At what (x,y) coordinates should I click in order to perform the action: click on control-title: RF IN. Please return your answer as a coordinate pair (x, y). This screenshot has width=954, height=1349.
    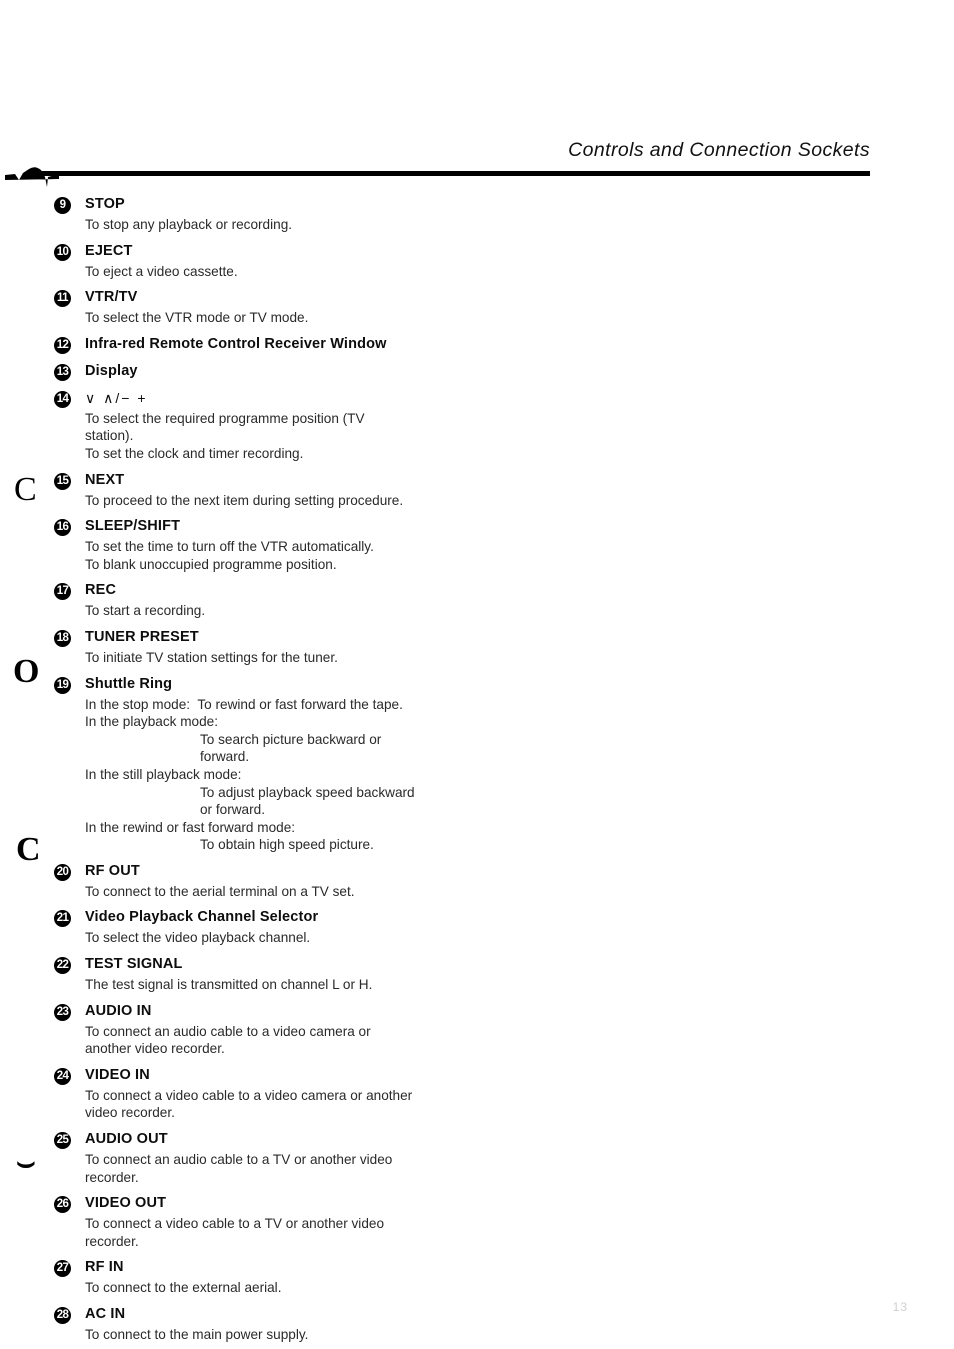
    Looking at the image, I should click on (104, 1267).